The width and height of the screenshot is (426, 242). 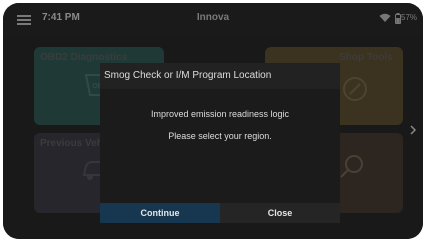 I want to click on dialog-header: Smog Check or I/M Program Location, so click(x=220, y=76).